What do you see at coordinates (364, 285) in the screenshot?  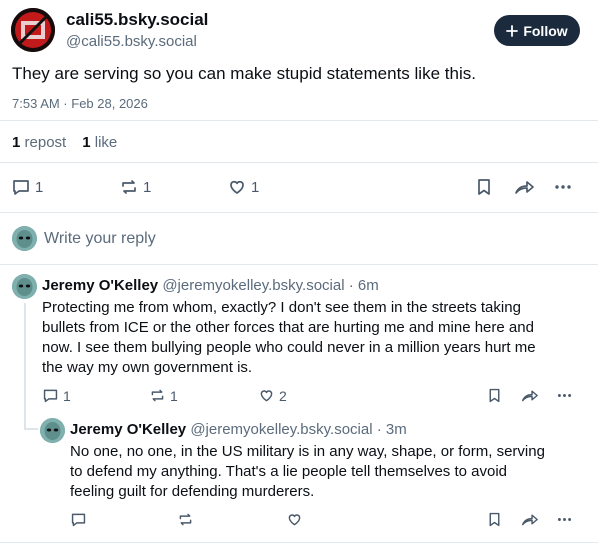 I see `reply-time: · 6m` at bounding box center [364, 285].